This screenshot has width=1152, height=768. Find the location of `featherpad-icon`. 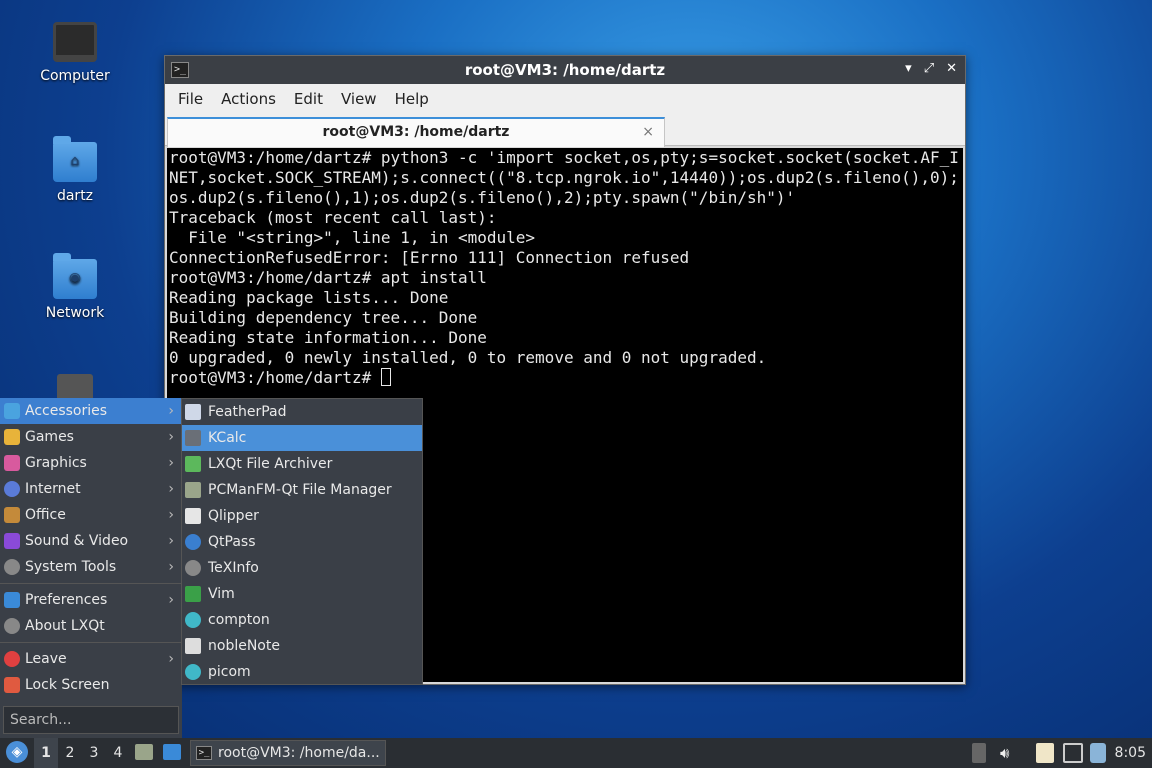

featherpad-icon is located at coordinates (193, 412).